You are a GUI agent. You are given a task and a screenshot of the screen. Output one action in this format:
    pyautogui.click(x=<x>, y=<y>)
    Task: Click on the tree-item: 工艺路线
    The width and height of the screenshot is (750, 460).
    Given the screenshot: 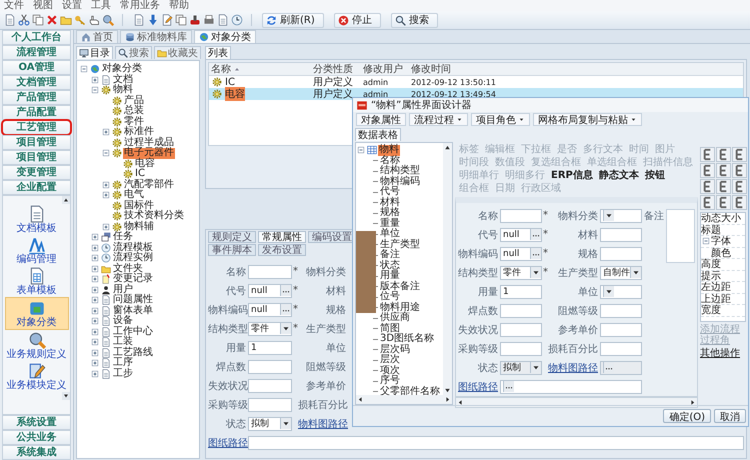 What is the action you would take?
    pyautogui.click(x=133, y=353)
    